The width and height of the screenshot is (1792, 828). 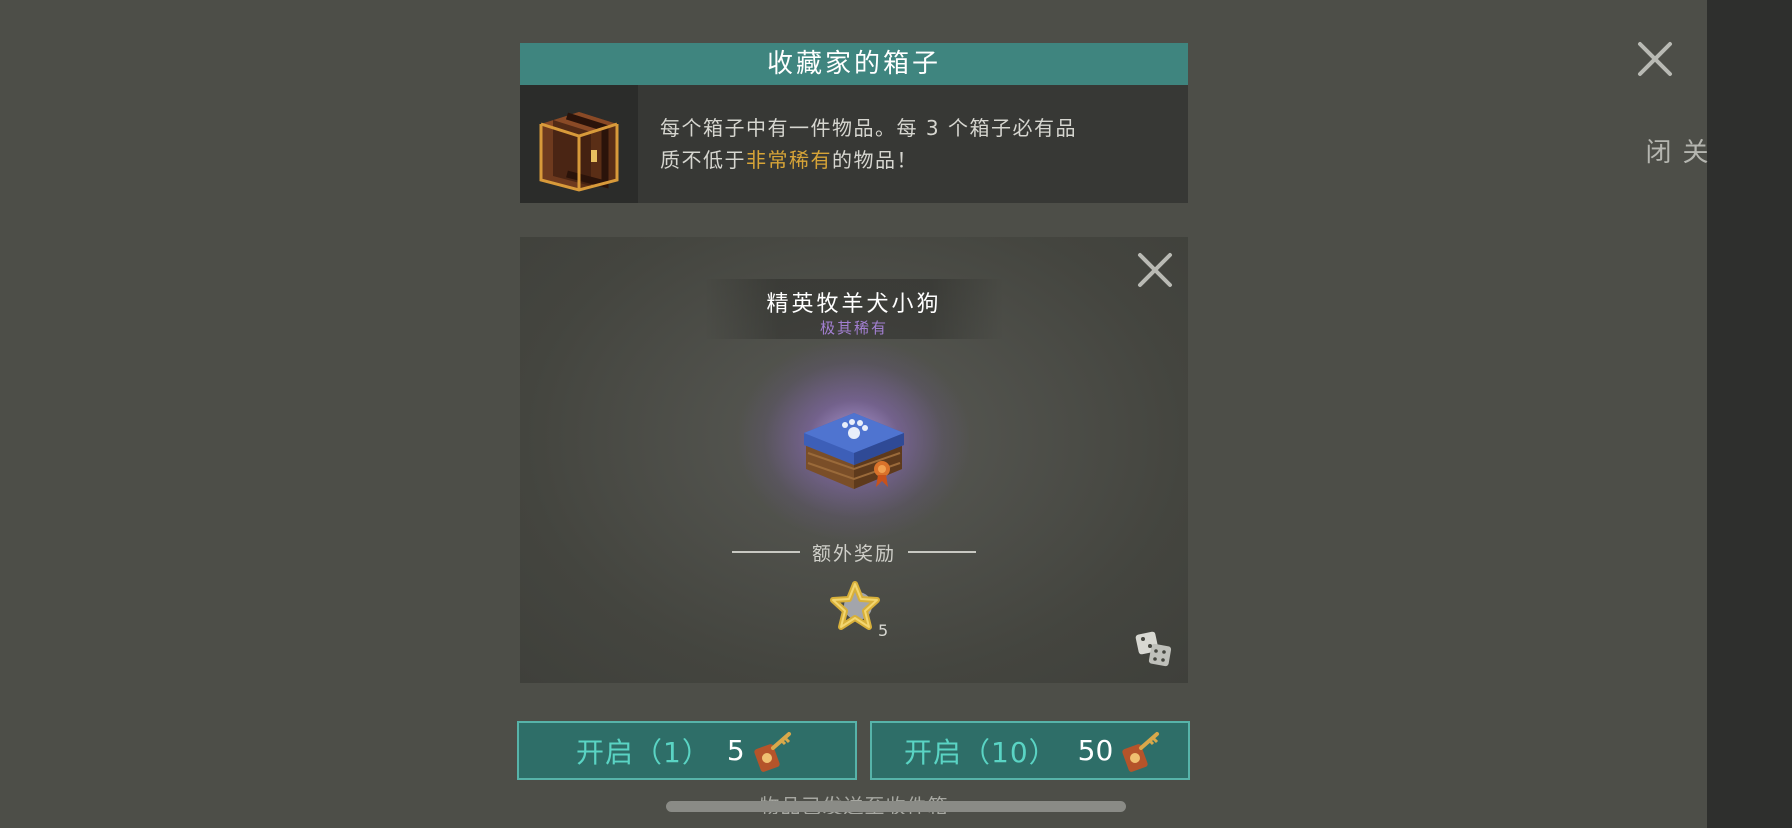 What do you see at coordinates (854, 451) in the screenshot?
I see `dog-bed-box-icon` at bounding box center [854, 451].